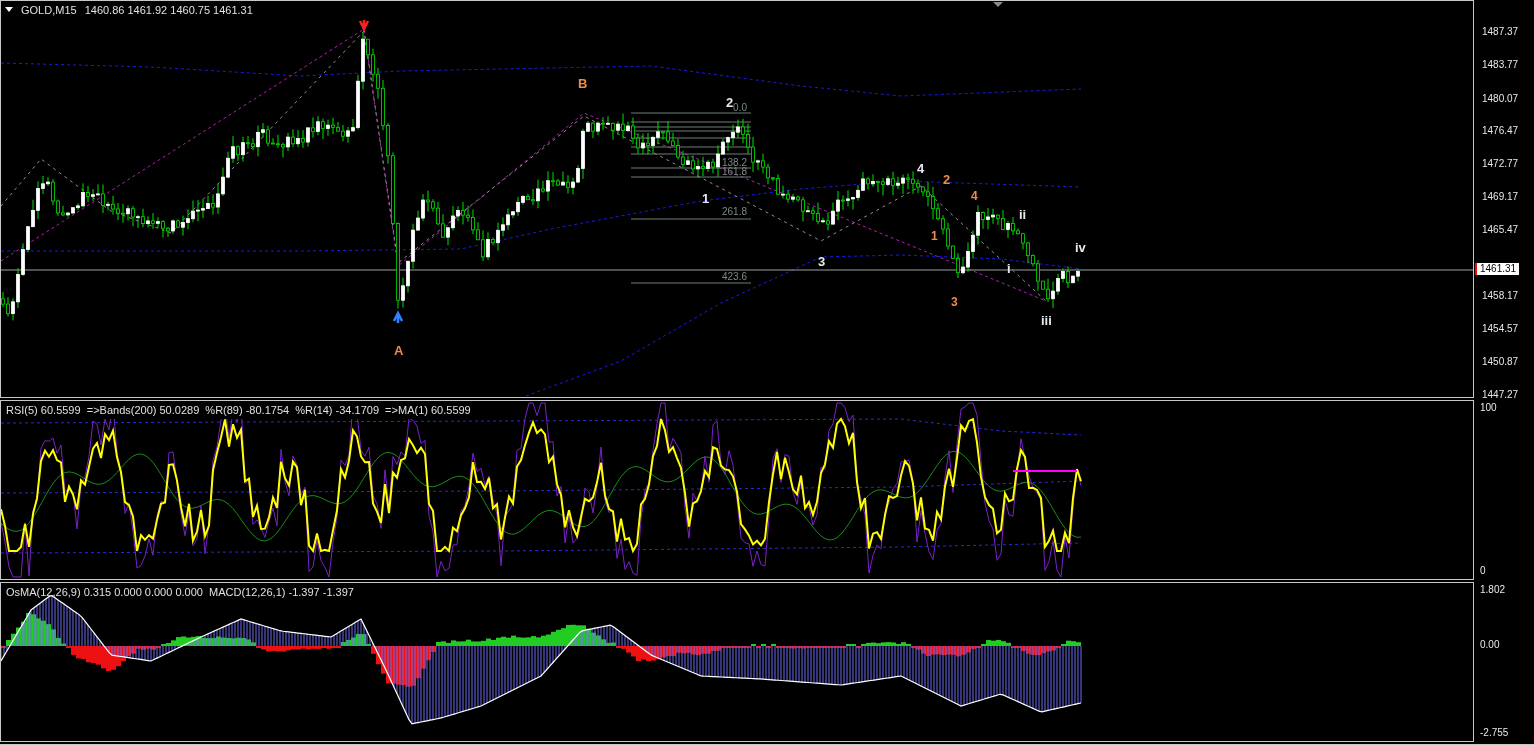 This screenshot has width=1534, height=745. I want to click on wave-label: i, so click(1009, 268).